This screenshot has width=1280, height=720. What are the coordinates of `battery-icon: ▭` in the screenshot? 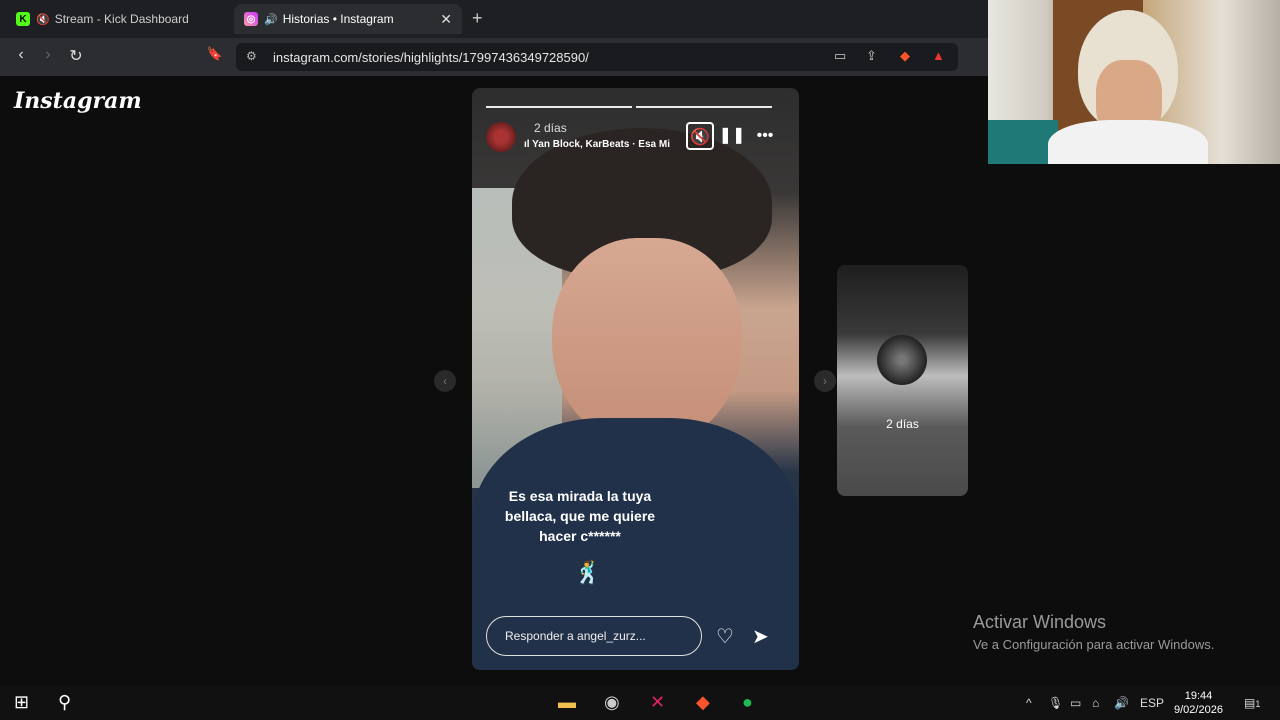 It's located at (1075, 703).